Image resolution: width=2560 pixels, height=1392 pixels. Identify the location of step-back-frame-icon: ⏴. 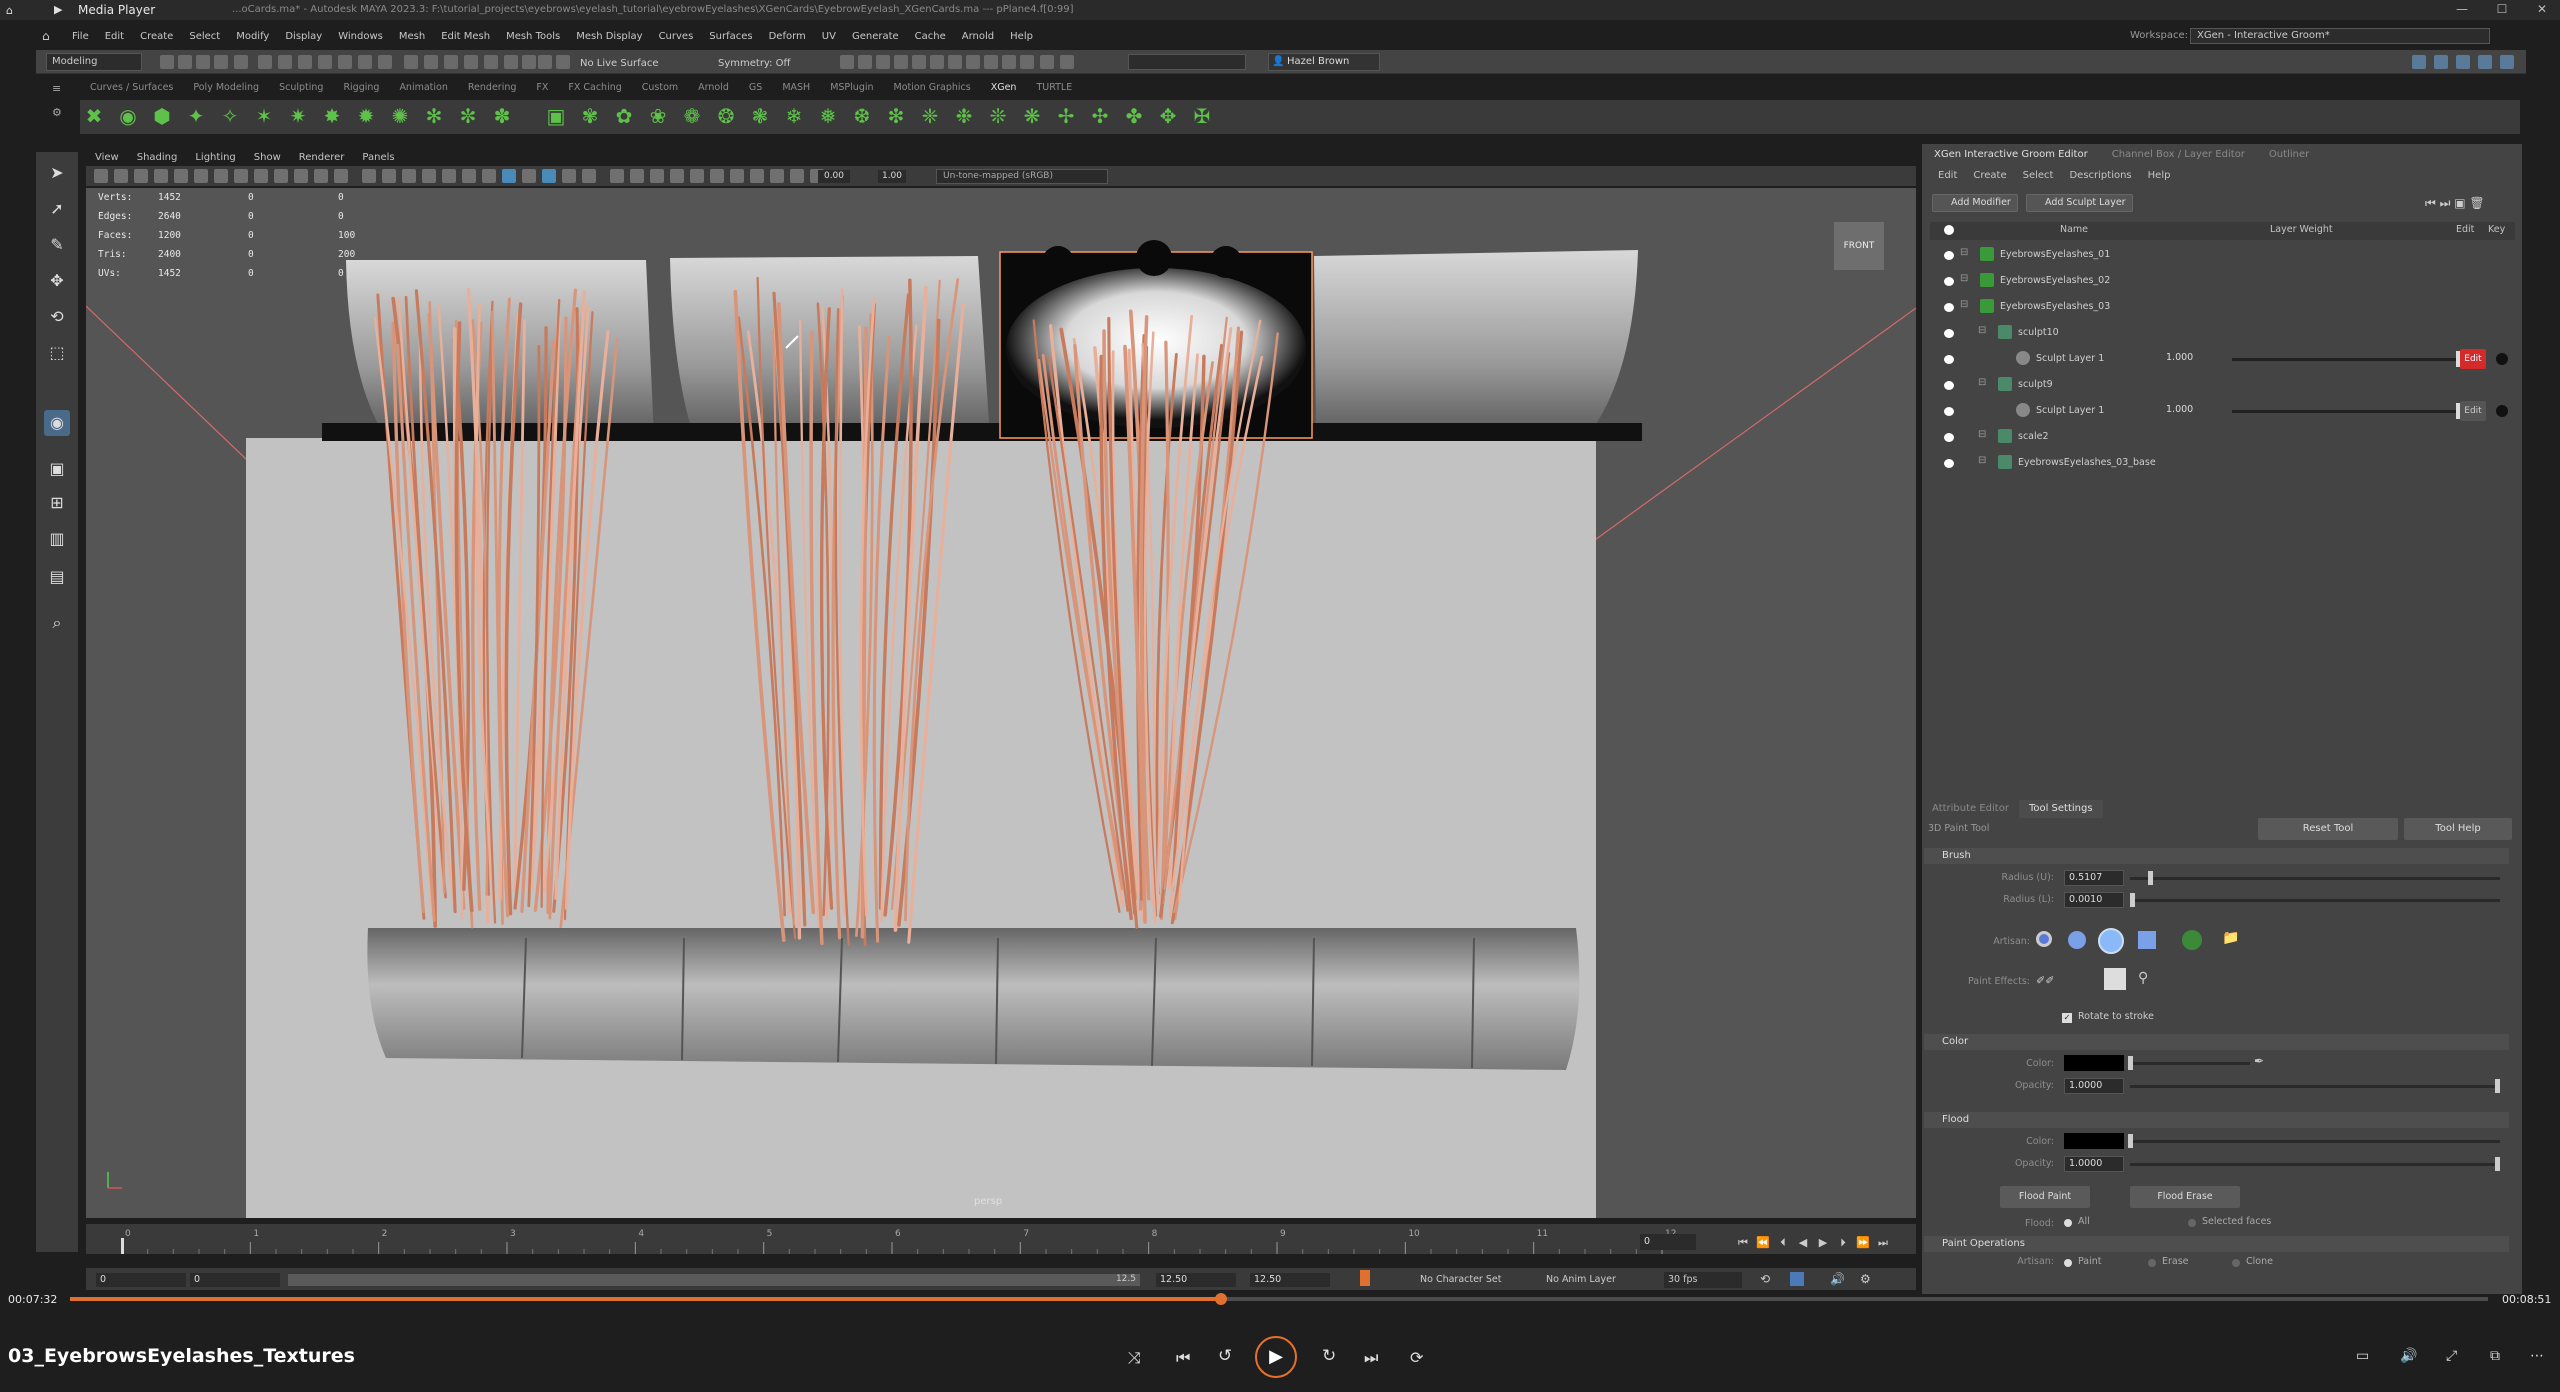
(1783, 1243).